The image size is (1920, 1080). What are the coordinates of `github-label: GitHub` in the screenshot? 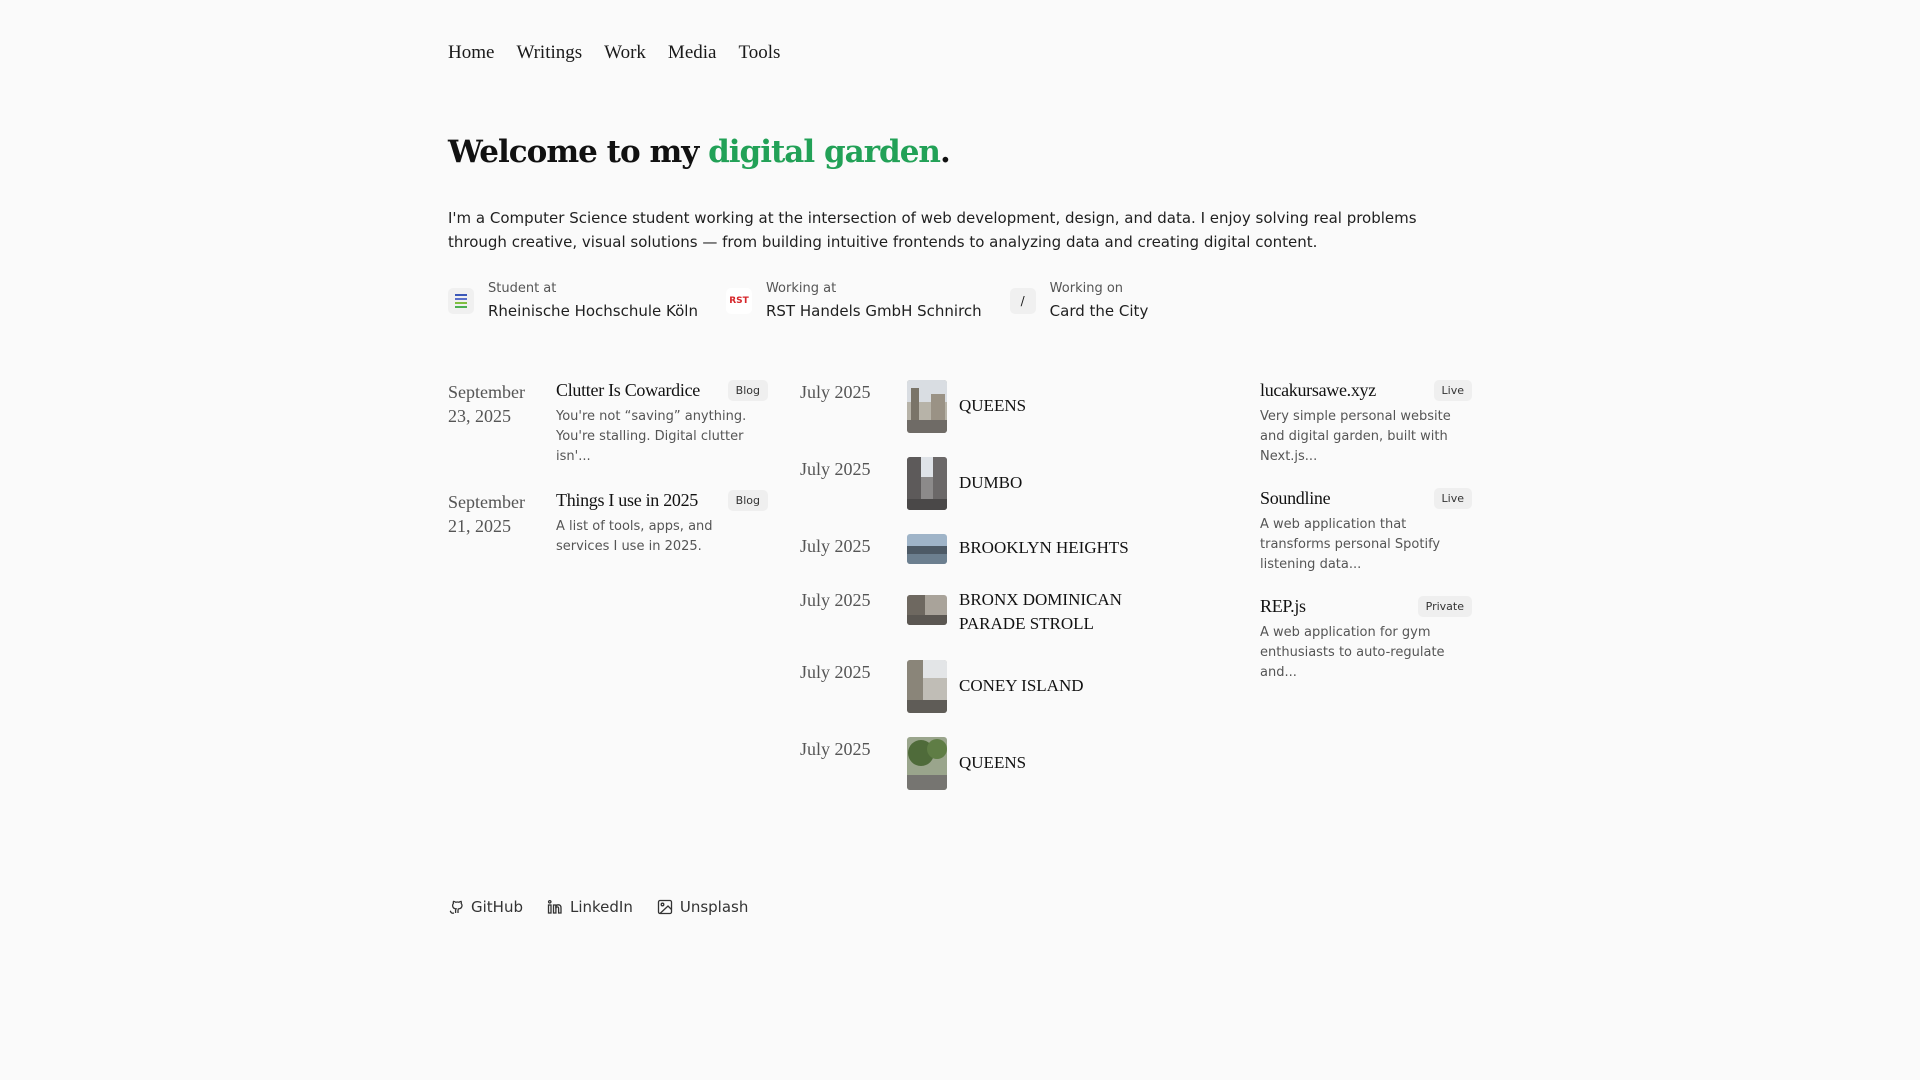 It's located at (497, 907).